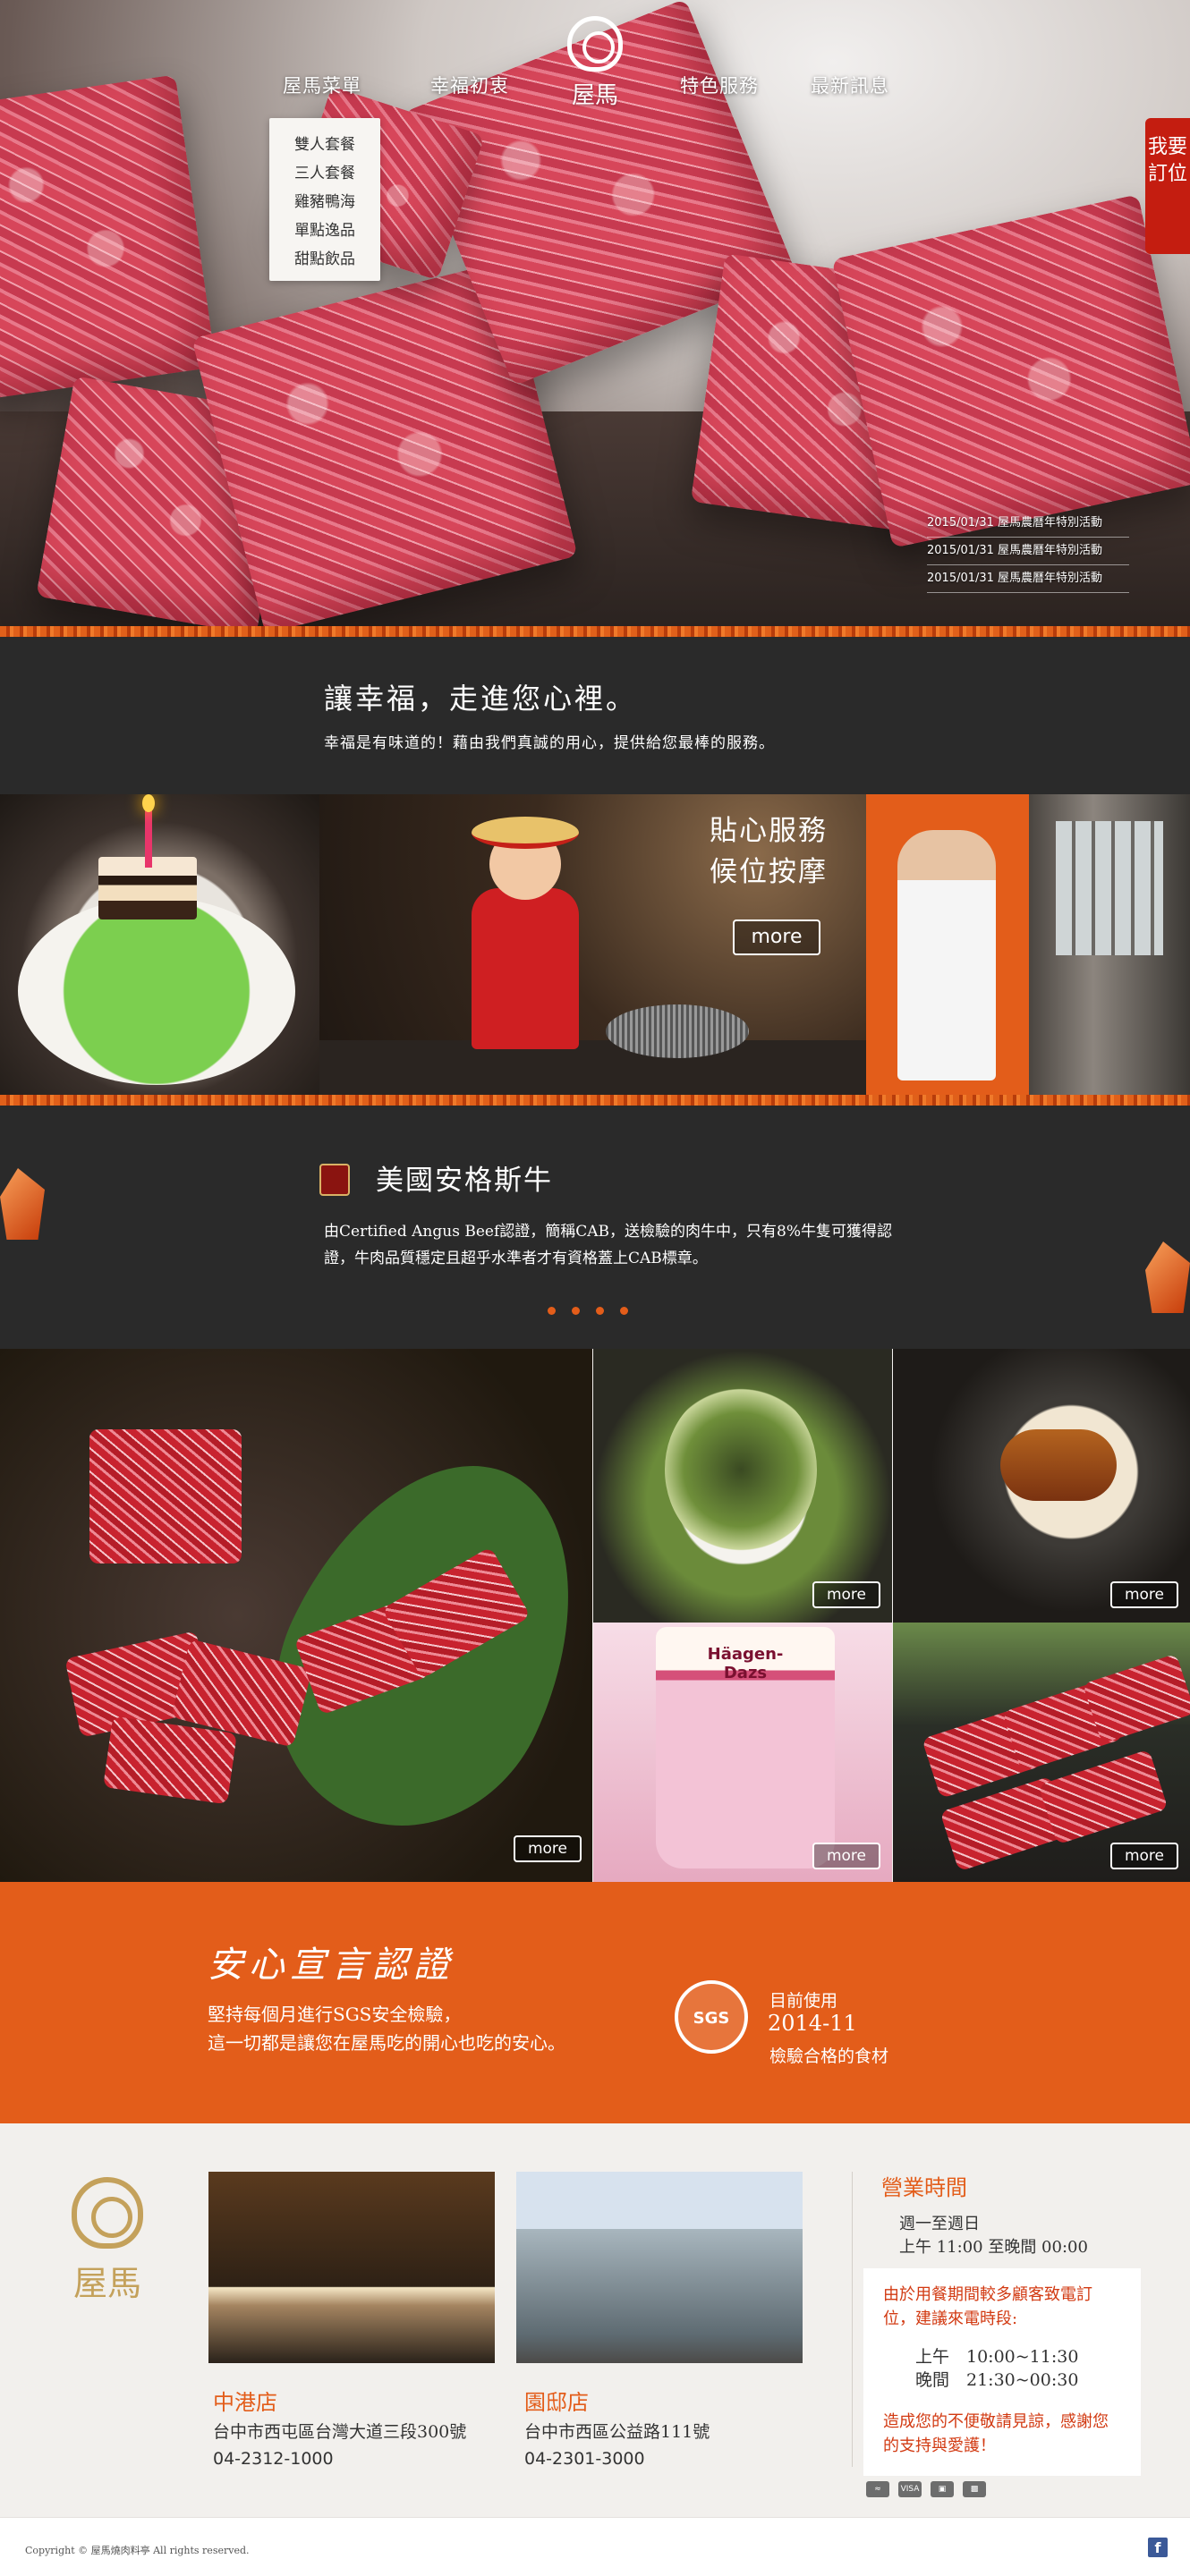 The height and width of the screenshot is (2576, 1190). I want to click on site-logo: 屋馬, so click(595, 65).